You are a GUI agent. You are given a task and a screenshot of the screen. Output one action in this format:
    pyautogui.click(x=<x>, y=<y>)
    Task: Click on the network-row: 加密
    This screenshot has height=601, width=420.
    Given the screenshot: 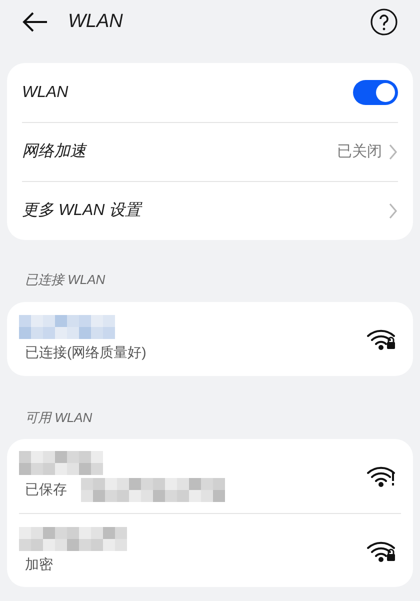 What is the action you would take?
    pyautogui.click(x=210, y=550)
    